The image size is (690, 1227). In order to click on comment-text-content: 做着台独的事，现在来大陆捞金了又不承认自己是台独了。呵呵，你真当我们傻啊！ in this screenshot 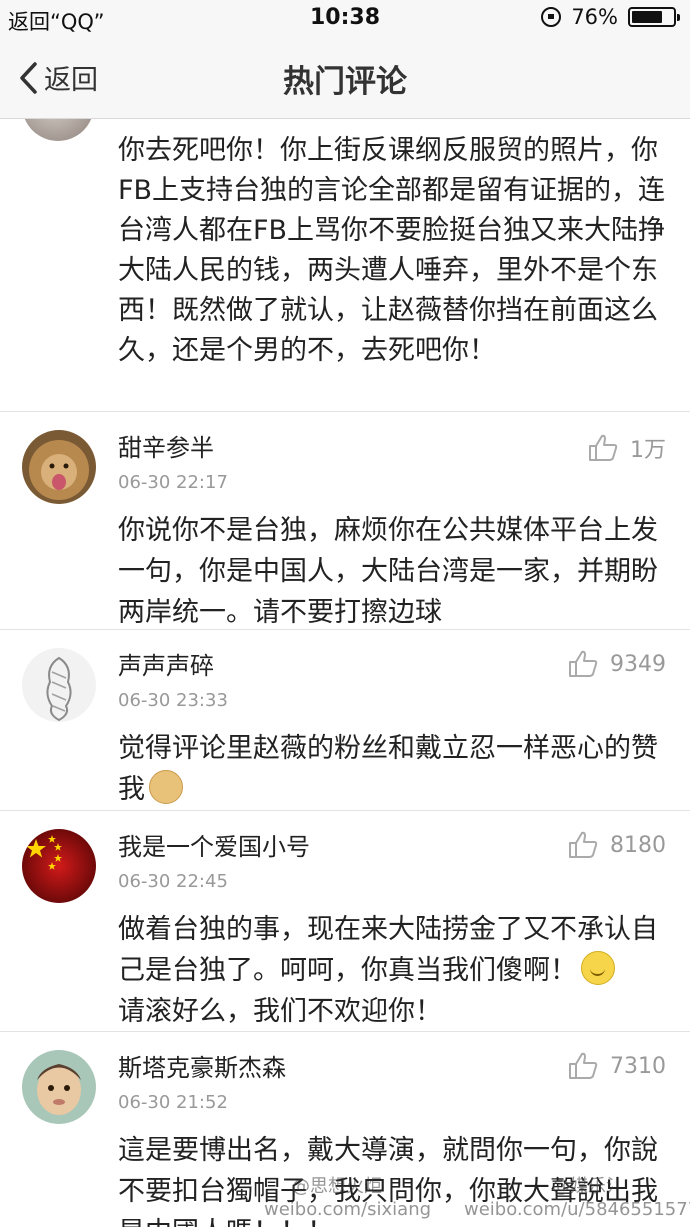, I will do `click(388, 950)`.